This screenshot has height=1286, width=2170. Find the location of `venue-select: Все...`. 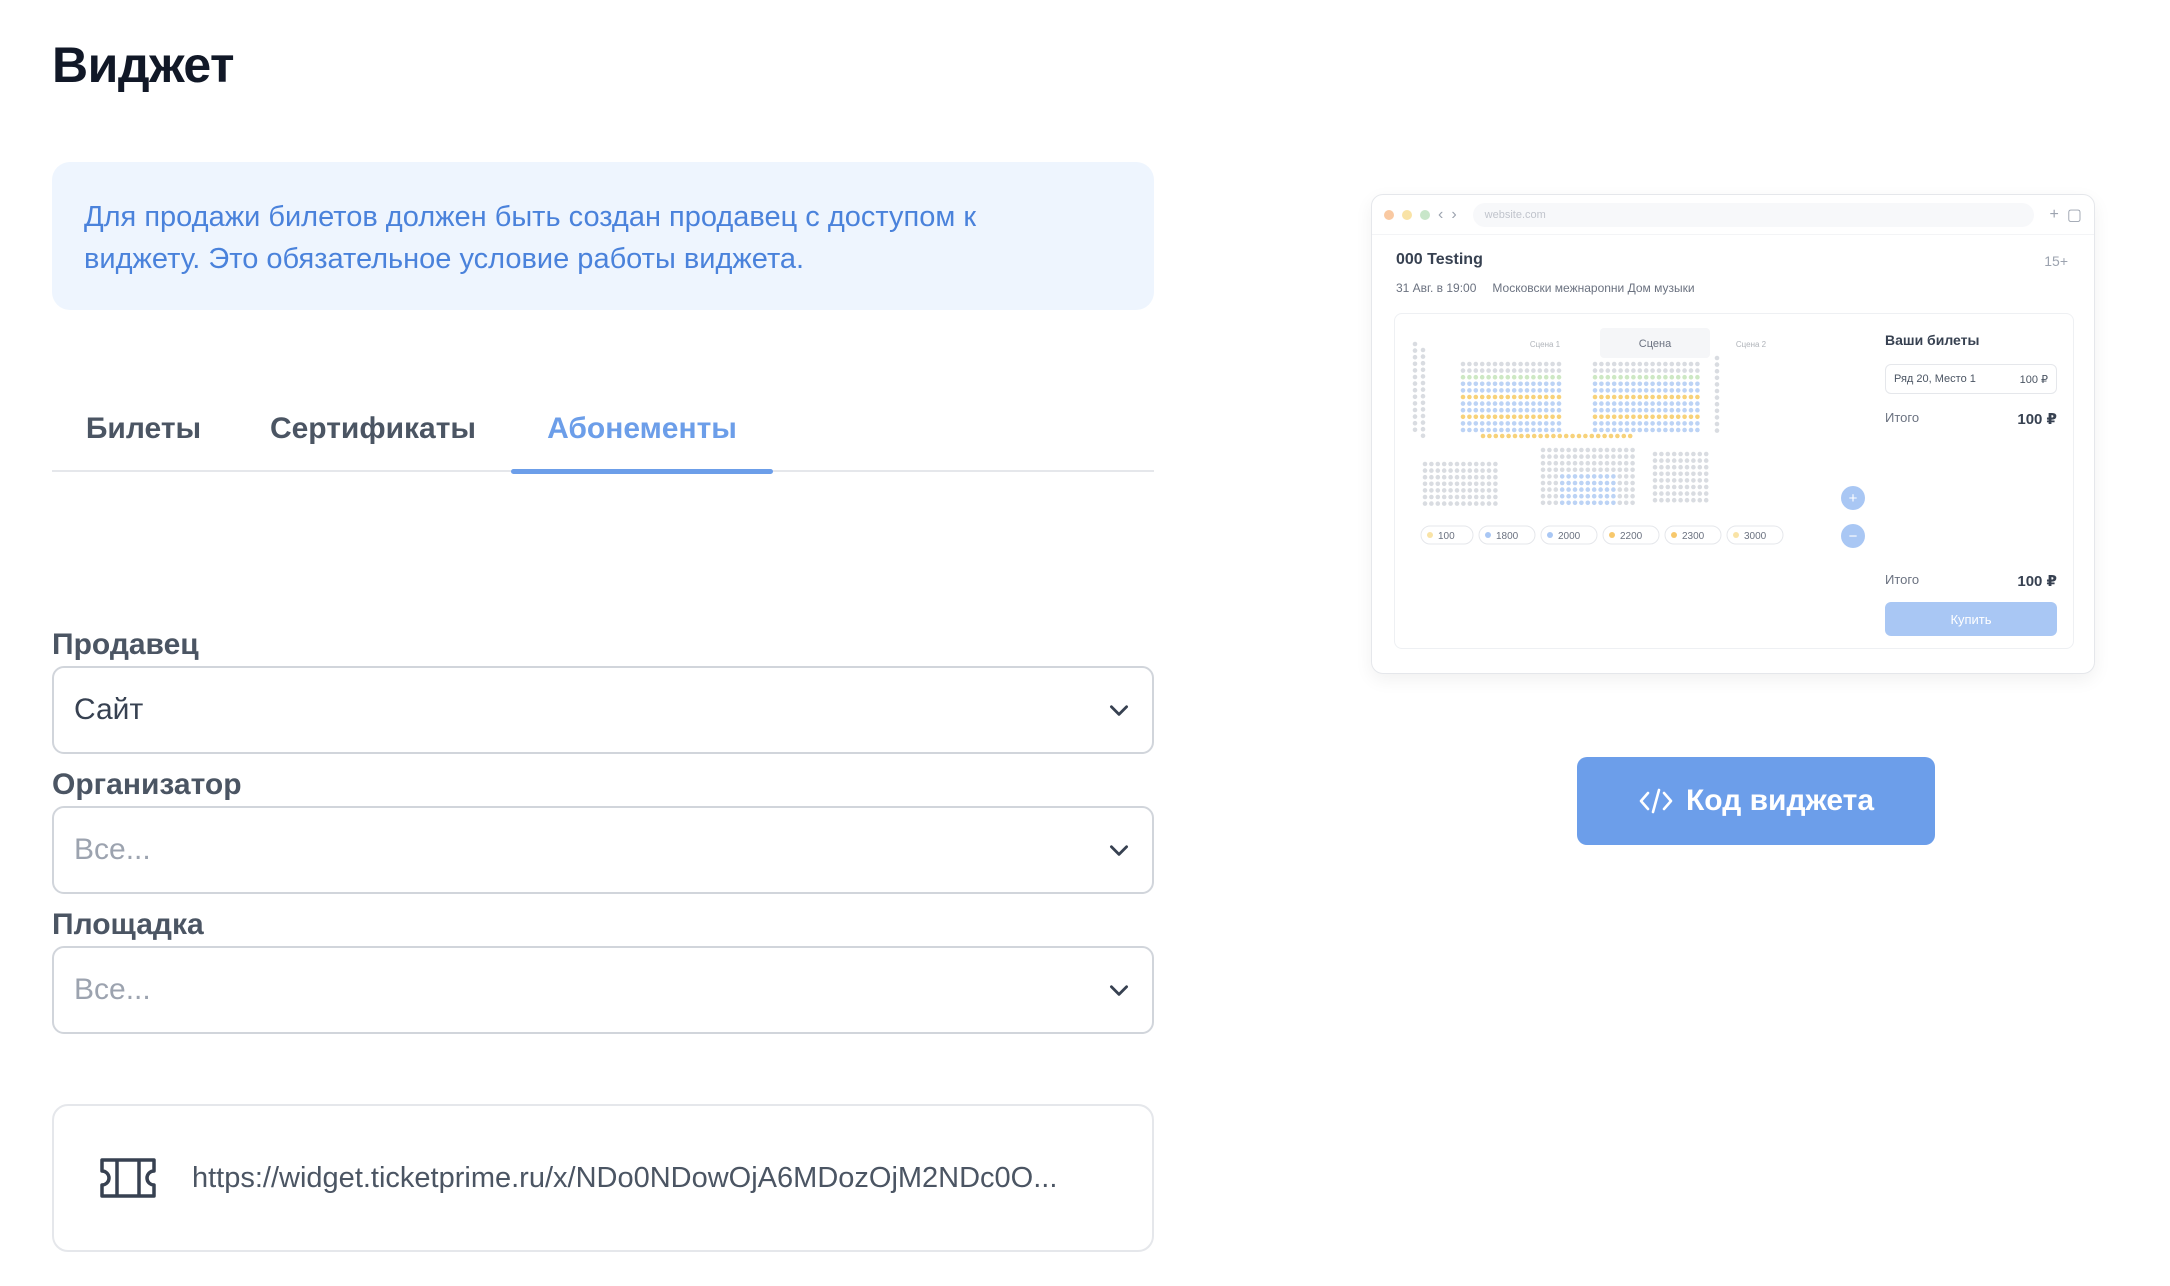

venue-select: Все... is located at coordinates (603, 990).